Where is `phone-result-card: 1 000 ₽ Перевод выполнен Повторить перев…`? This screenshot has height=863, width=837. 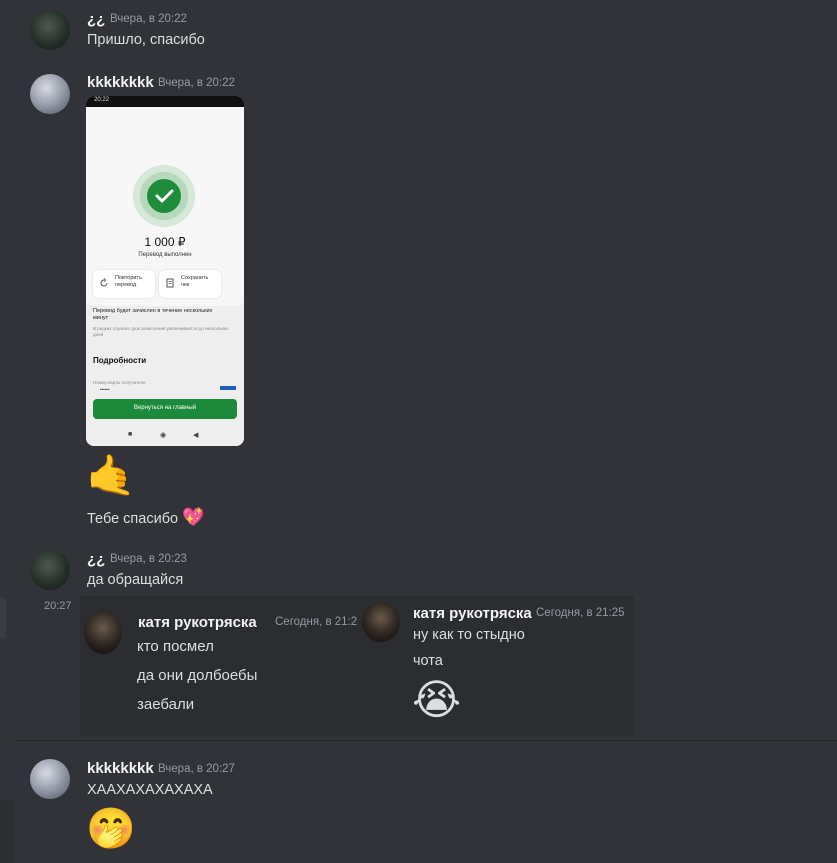
phone-result-card: 1 000 ₽ Перевод выполнен Повторить перев… is located at coordinates (165, 207).